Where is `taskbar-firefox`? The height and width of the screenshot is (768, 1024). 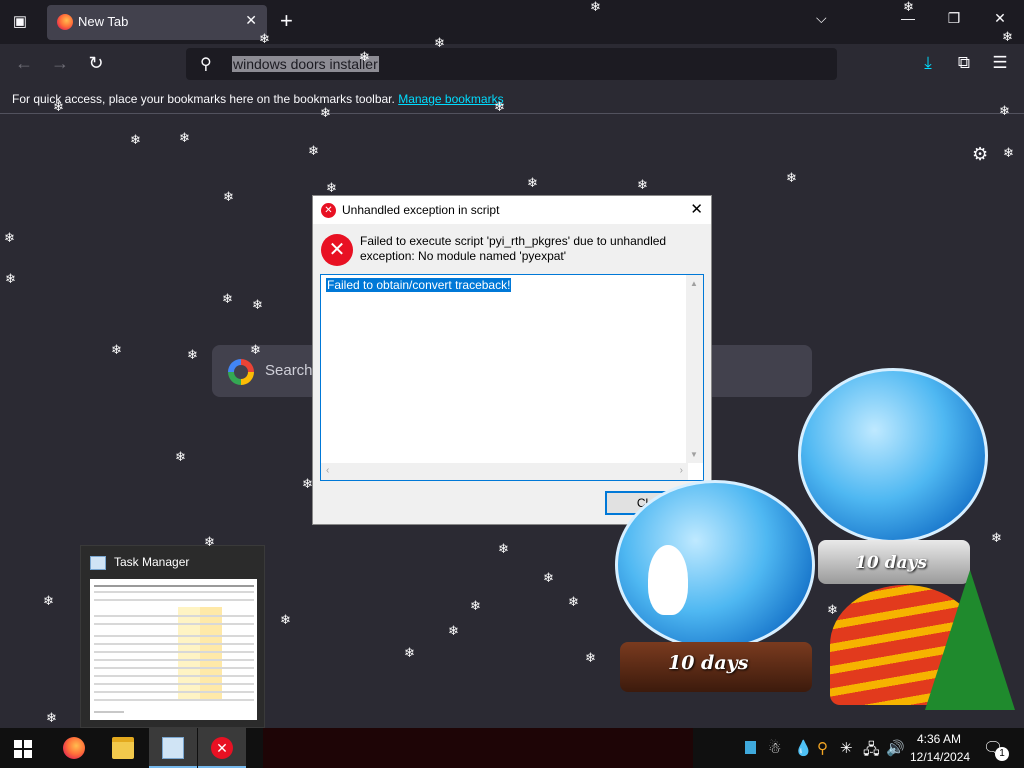 taskbar-firefox is located at coordinates (74, 748).